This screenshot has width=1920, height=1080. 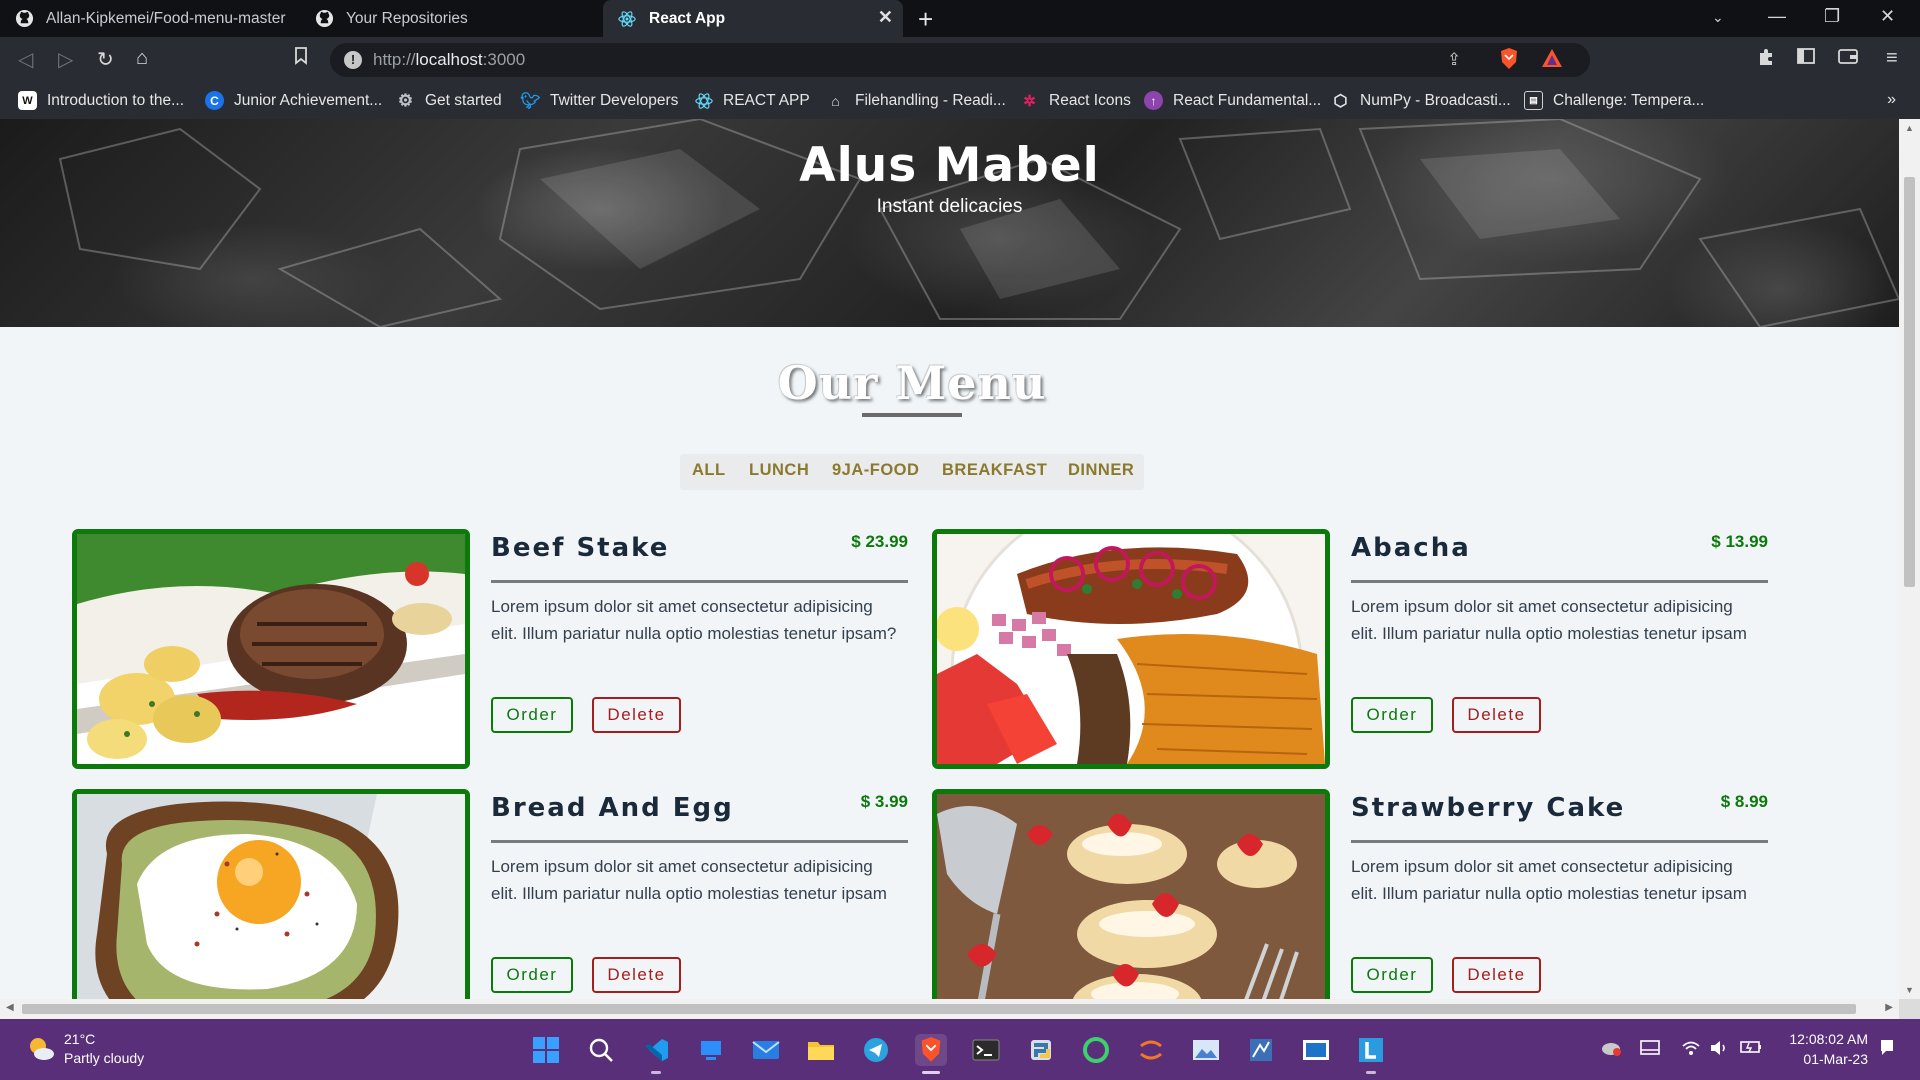 I want to click on more-bookmarks-icon: », so click(x=1891, y=100).